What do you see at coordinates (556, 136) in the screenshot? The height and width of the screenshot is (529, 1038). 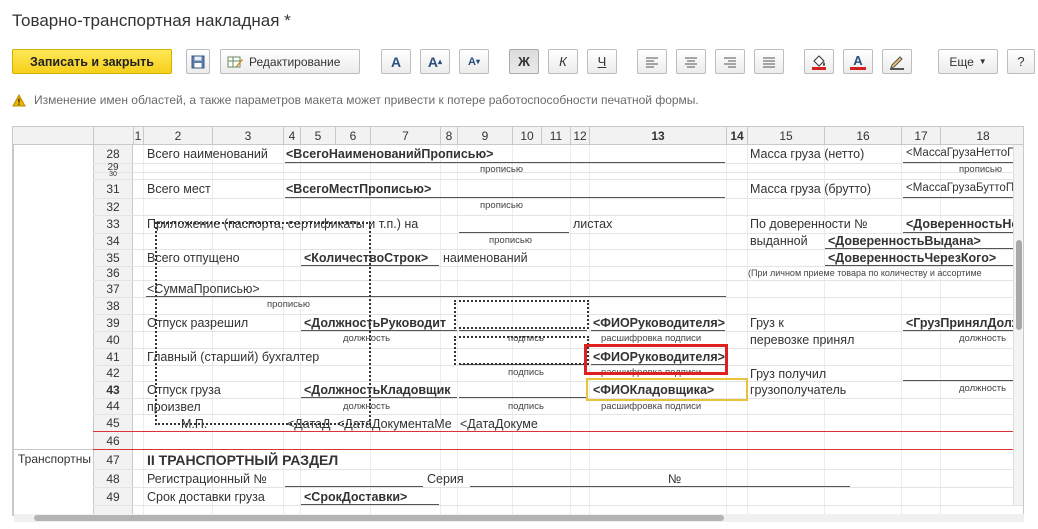 I see `col-header-11: 11` at bounding box center [556, 136].